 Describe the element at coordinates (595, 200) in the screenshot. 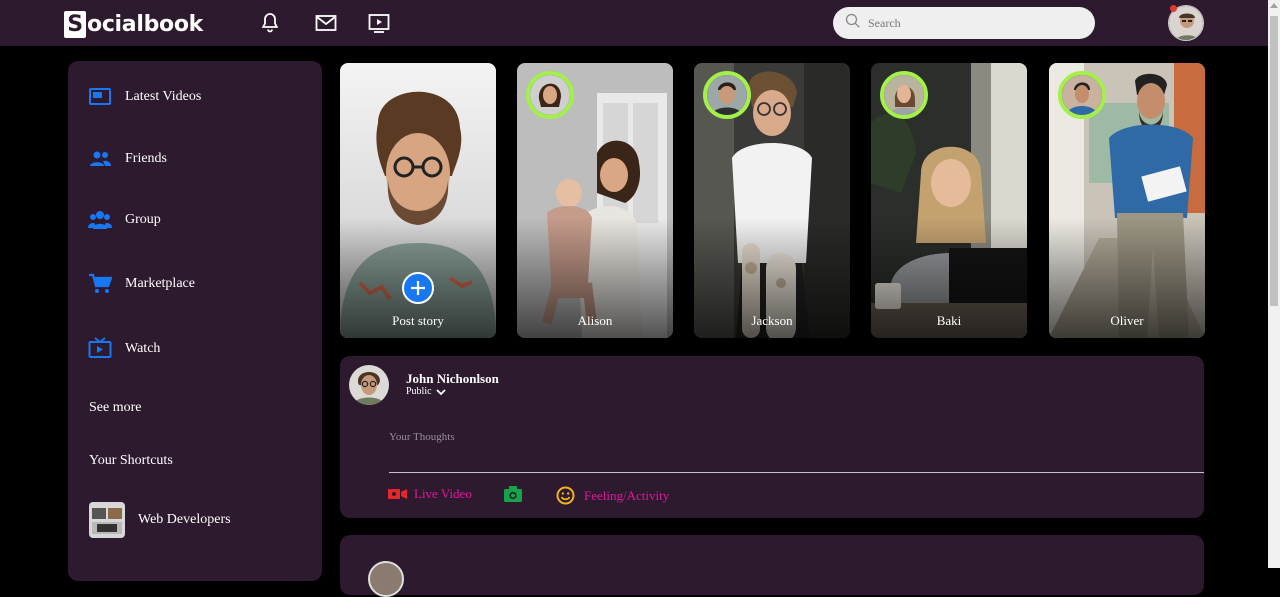

I see `story-card-alison: Alison` at that location.